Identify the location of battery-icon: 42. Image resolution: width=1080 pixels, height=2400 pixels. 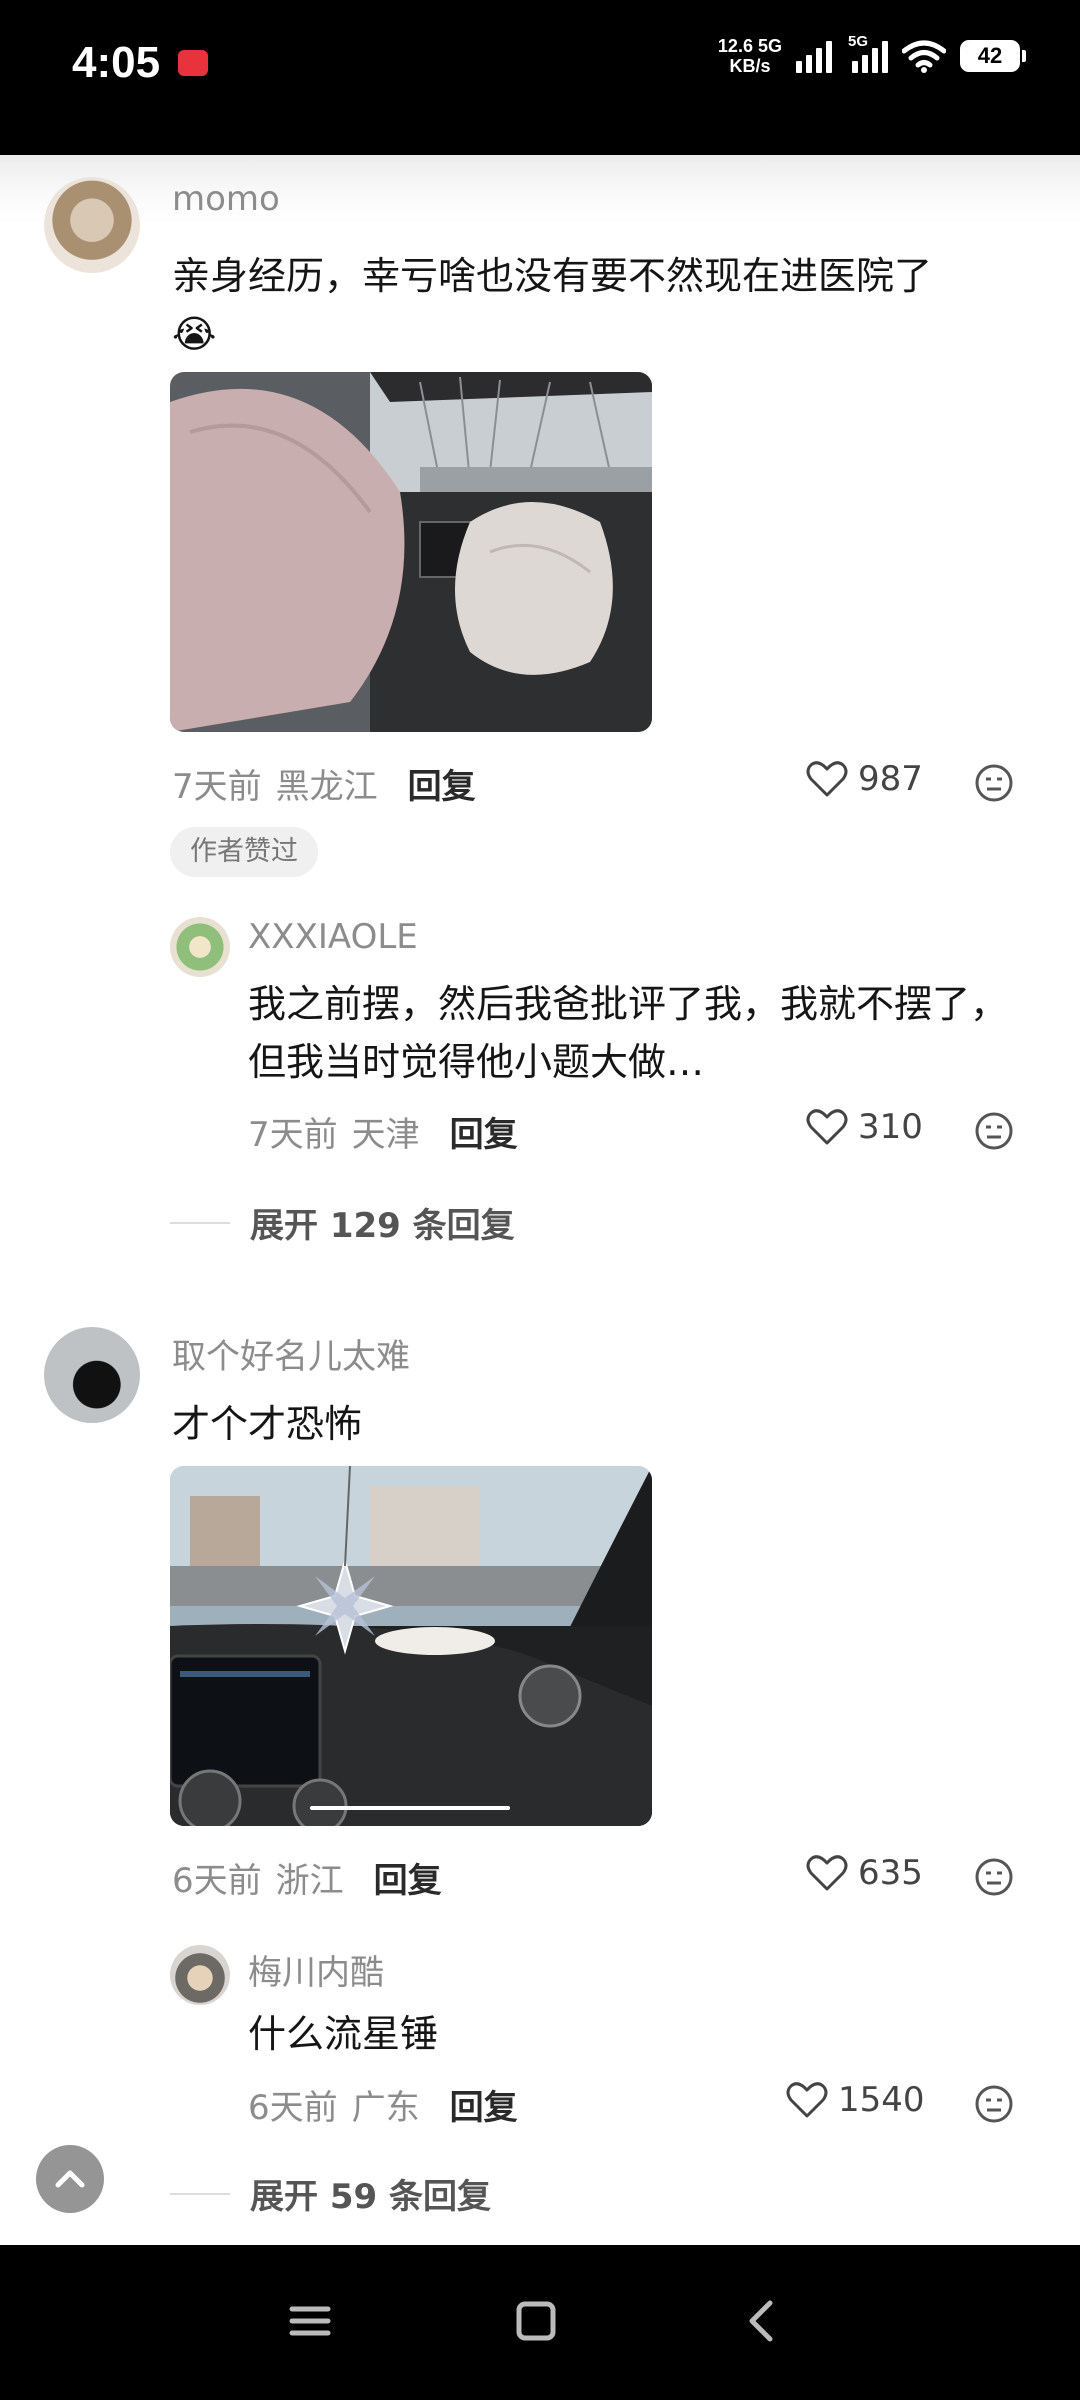
(993, 56).